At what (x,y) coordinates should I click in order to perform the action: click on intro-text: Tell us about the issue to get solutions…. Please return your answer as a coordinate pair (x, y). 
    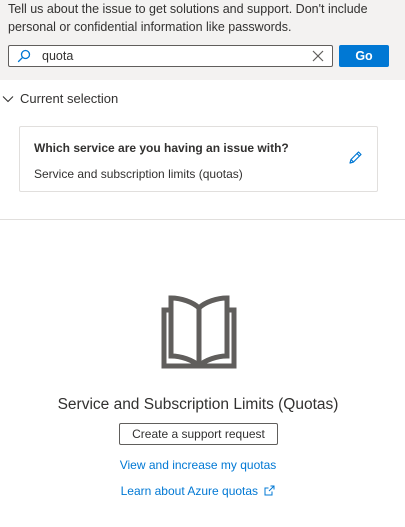
    Looking at the image, I should click on (188, 18).